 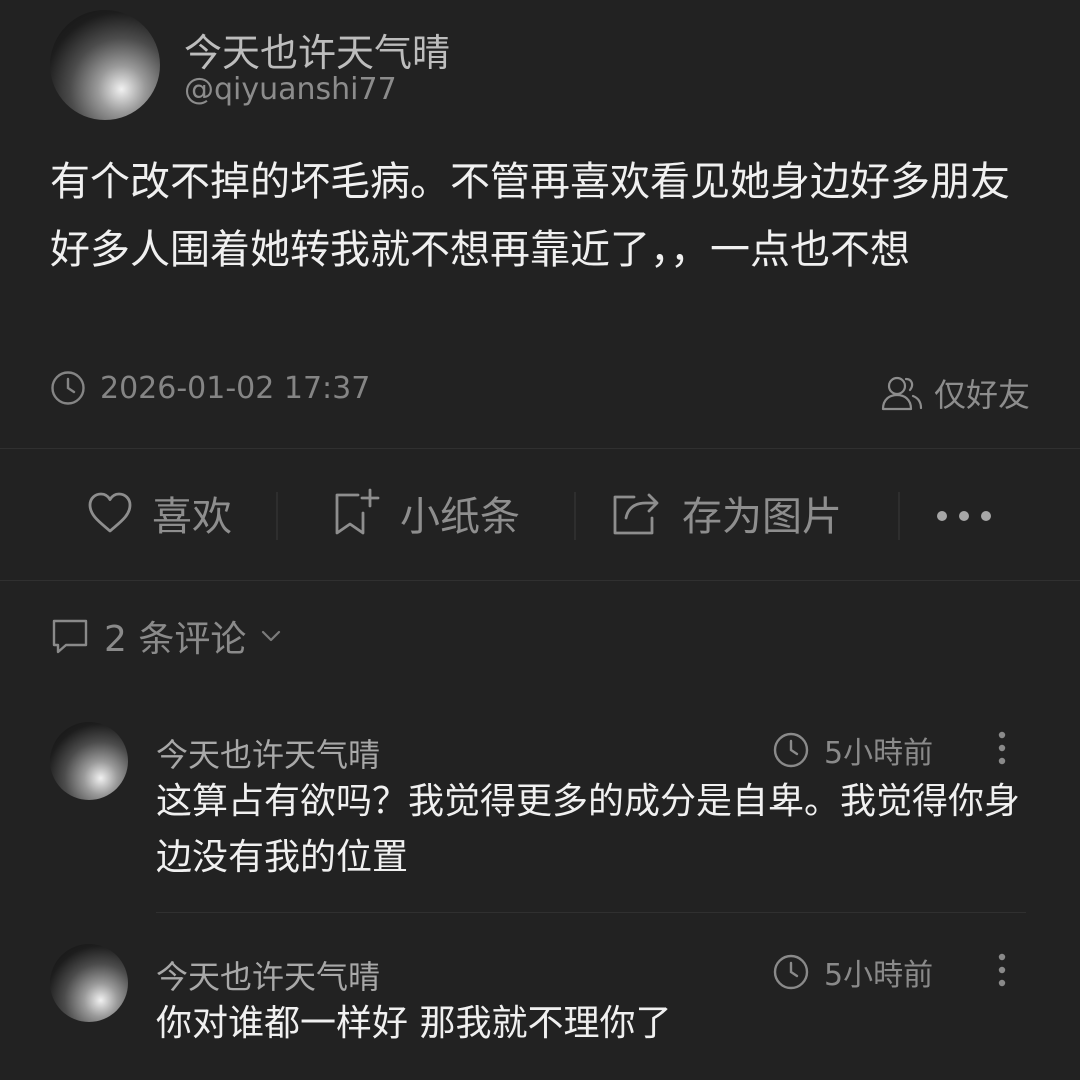 I want to click on action-bar: 喜欢 小纸条 存为图片, so click(x=540, y=514).